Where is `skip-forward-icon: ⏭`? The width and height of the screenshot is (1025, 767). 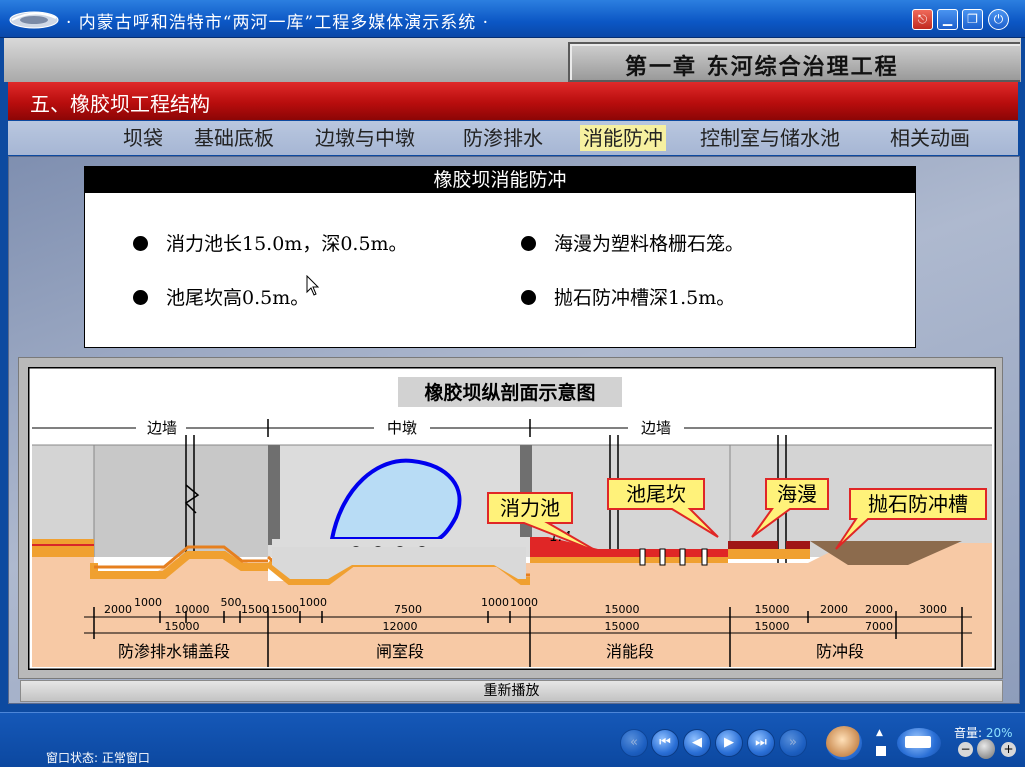 skip-forward-icon: ⏭ is located at coordinates (761, 742).